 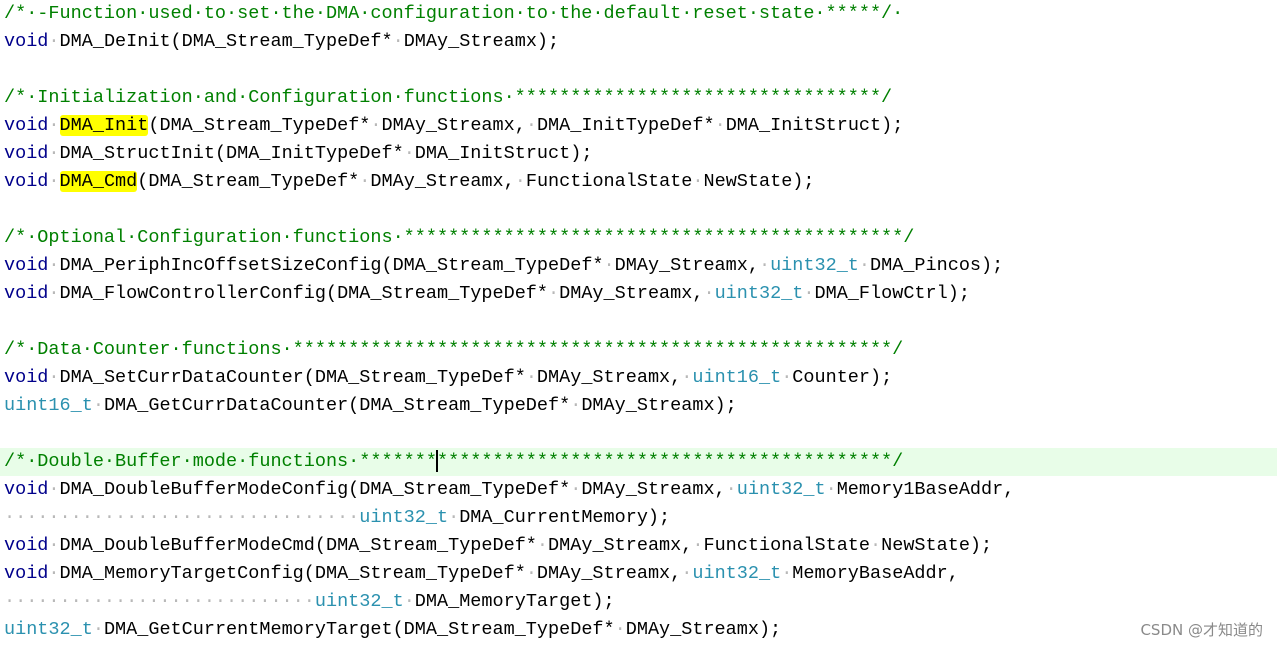 What do you see at coordinates (565, 517) in the screenshot?
I see `code-token: DMA_CurrentMemory);` at bounding box center [565, 517].